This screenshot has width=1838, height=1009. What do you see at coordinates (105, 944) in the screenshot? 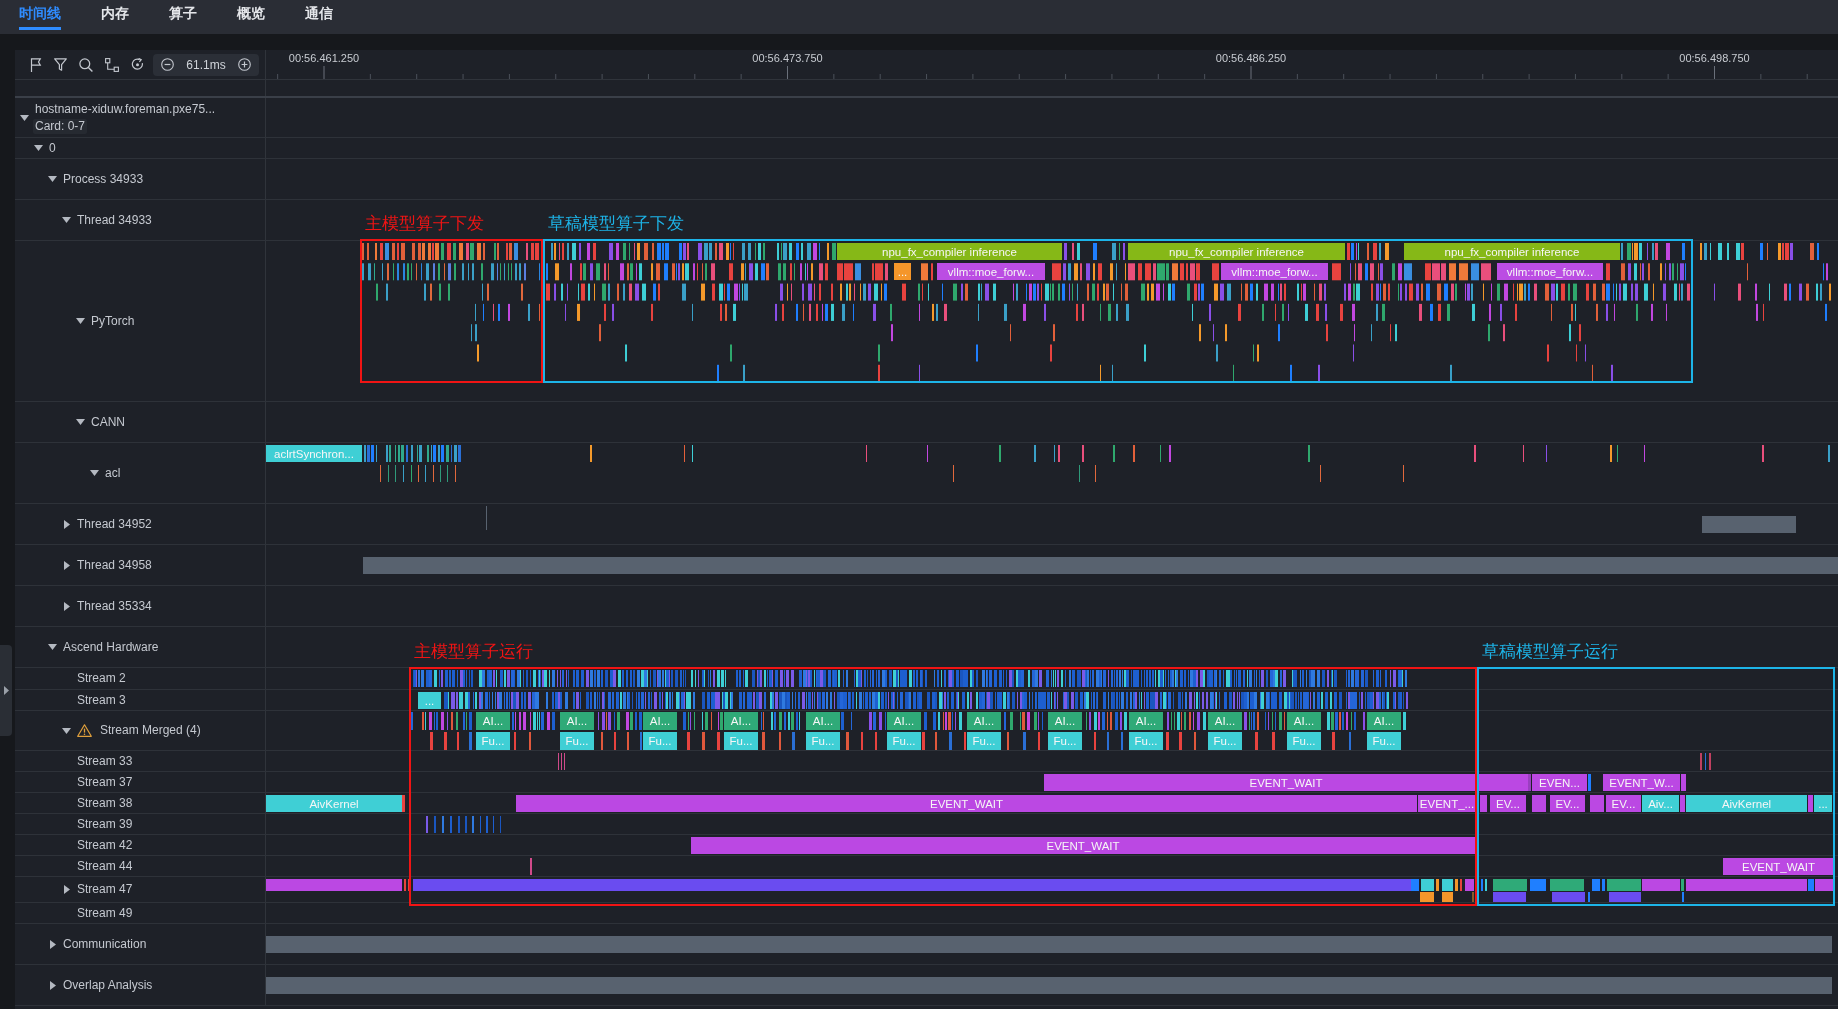
I see `track-label: Communication` at bounding box center [105, 944].